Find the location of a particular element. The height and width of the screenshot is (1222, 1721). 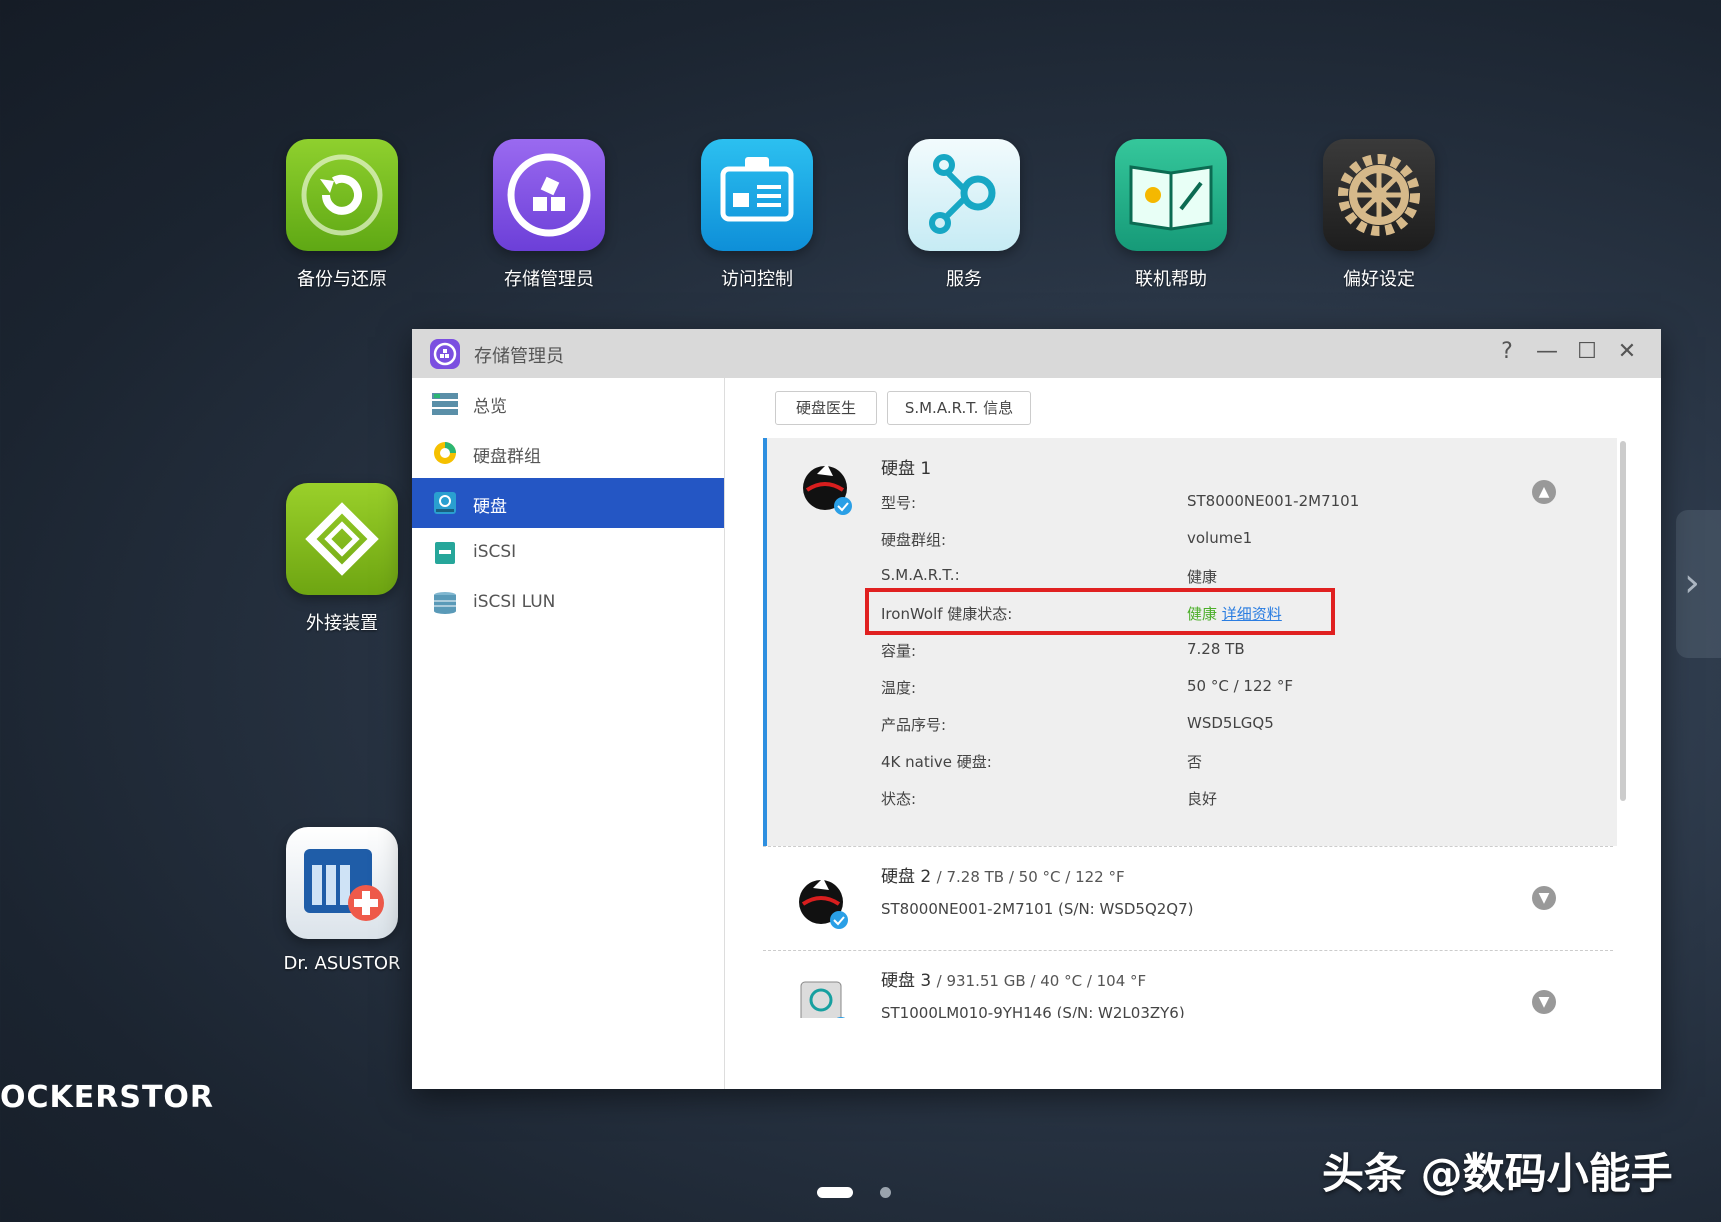

dr-asustor-icon is located at coordinates (342, 883).